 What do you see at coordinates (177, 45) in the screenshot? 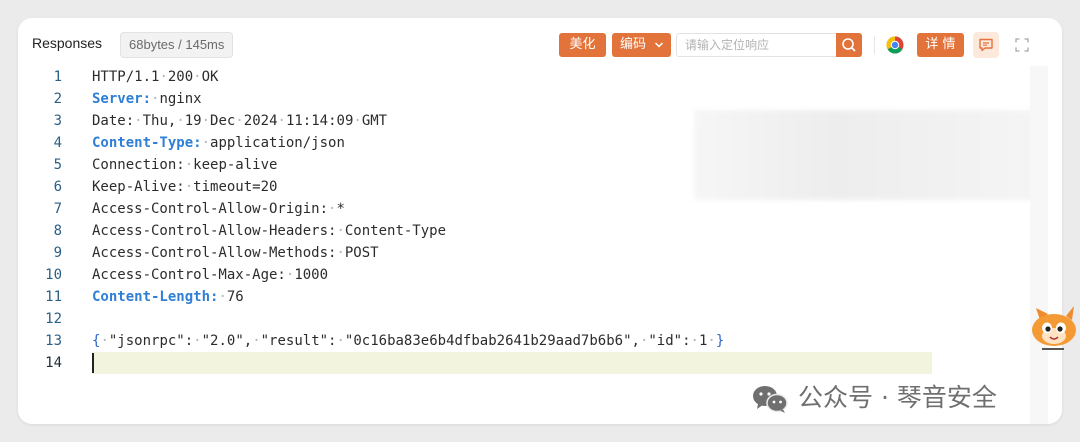
I see `response-stats-badge: 68bytes / 145ms` at bounding box center [177, 45].